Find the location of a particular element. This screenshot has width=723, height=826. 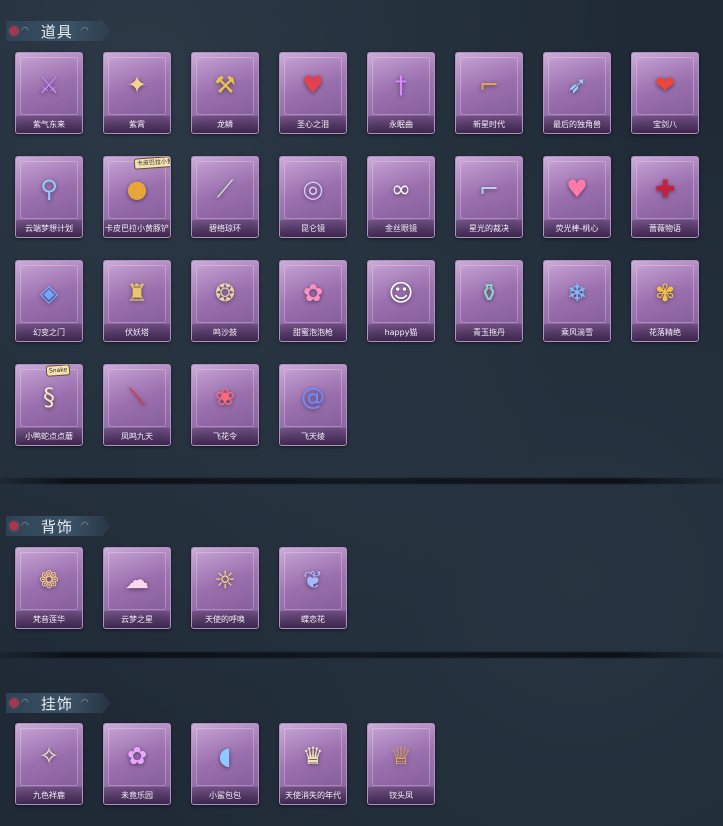

item-name: 星光的裁决 is located at coordinates (489, 228).